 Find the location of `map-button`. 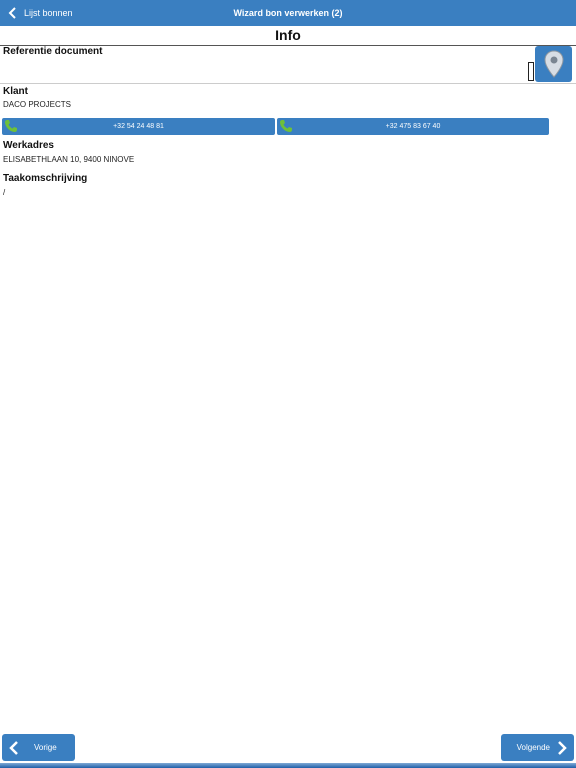

map-button is located at coordinates (553, 64).